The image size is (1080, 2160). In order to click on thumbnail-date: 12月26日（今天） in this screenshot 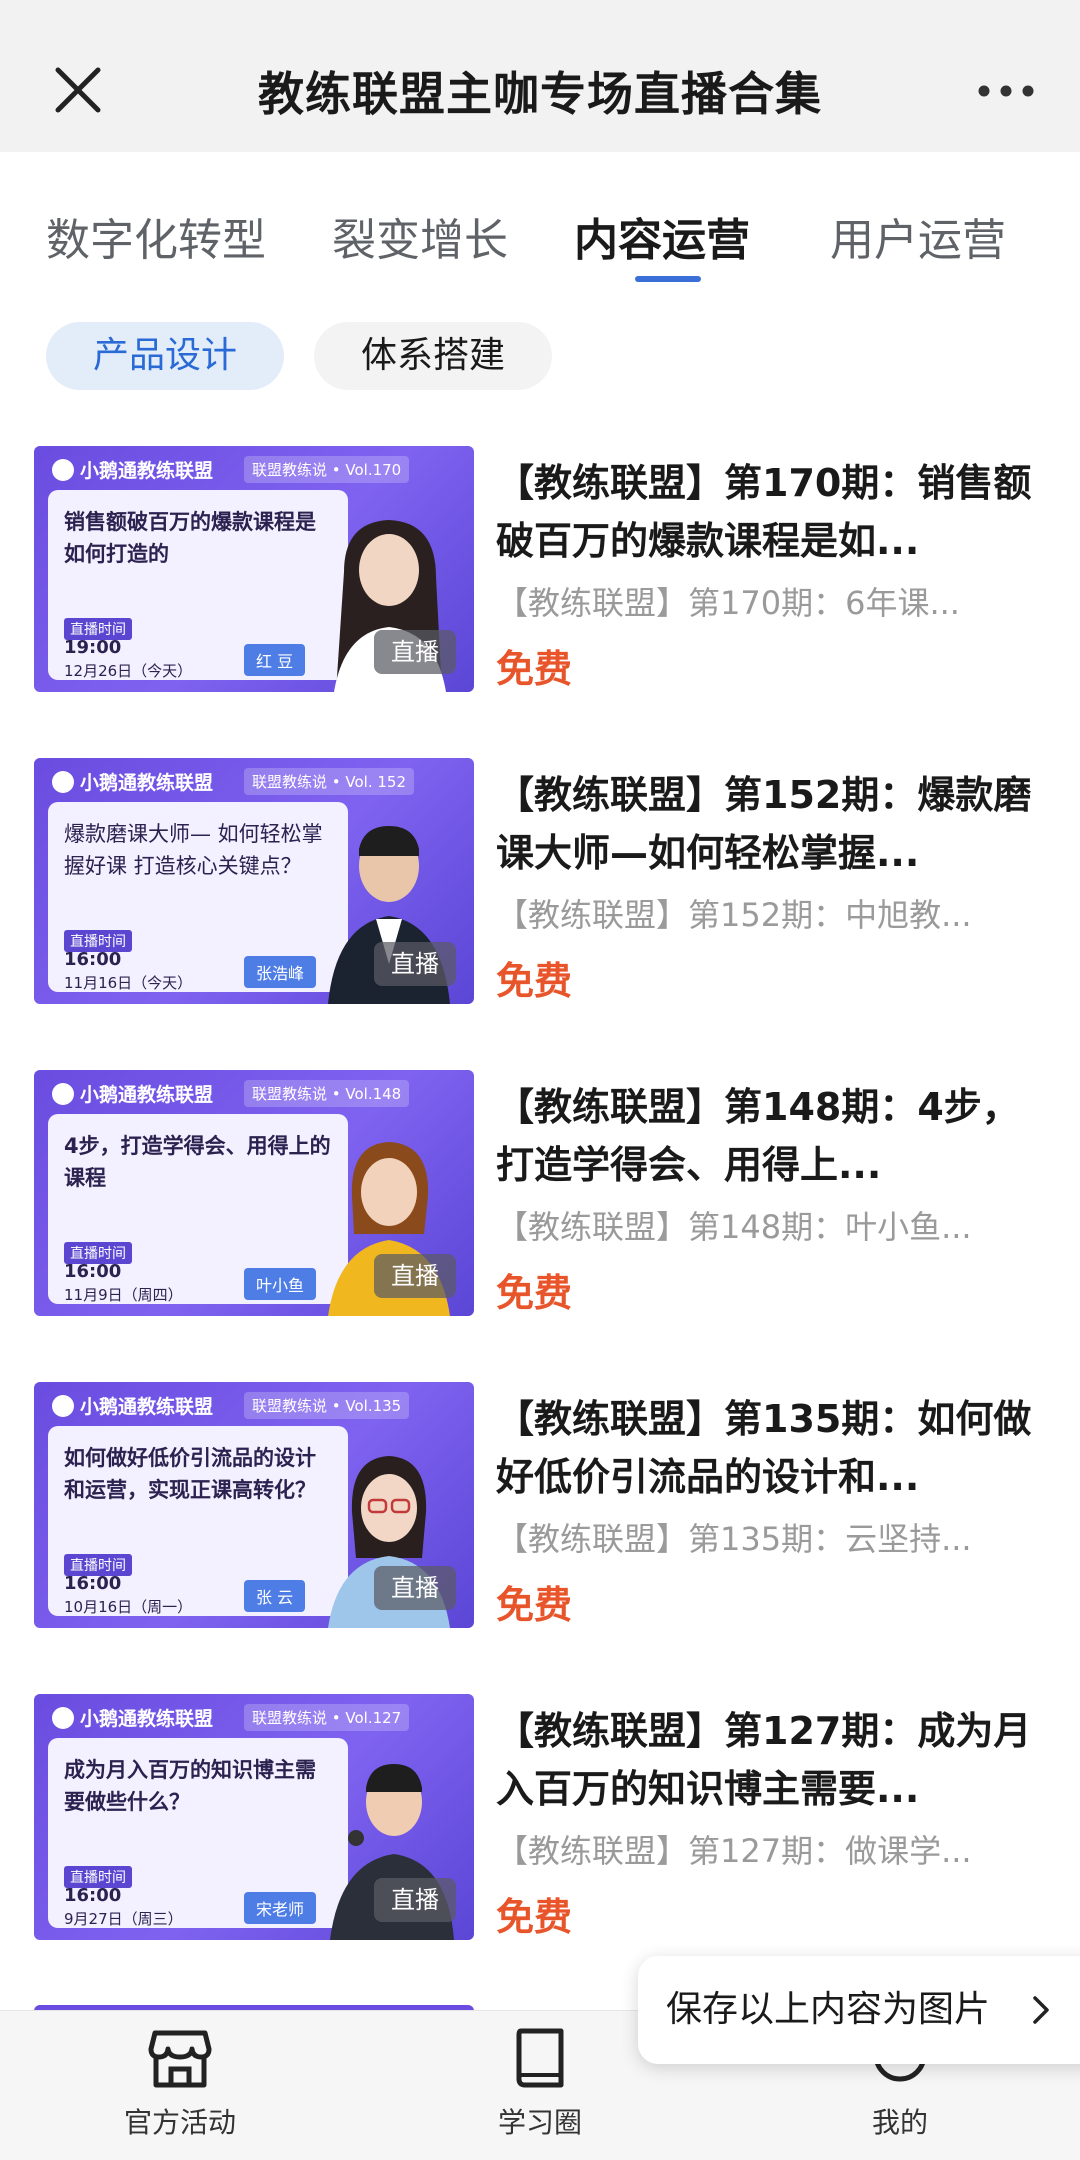, I will do `click(128, 671)`.